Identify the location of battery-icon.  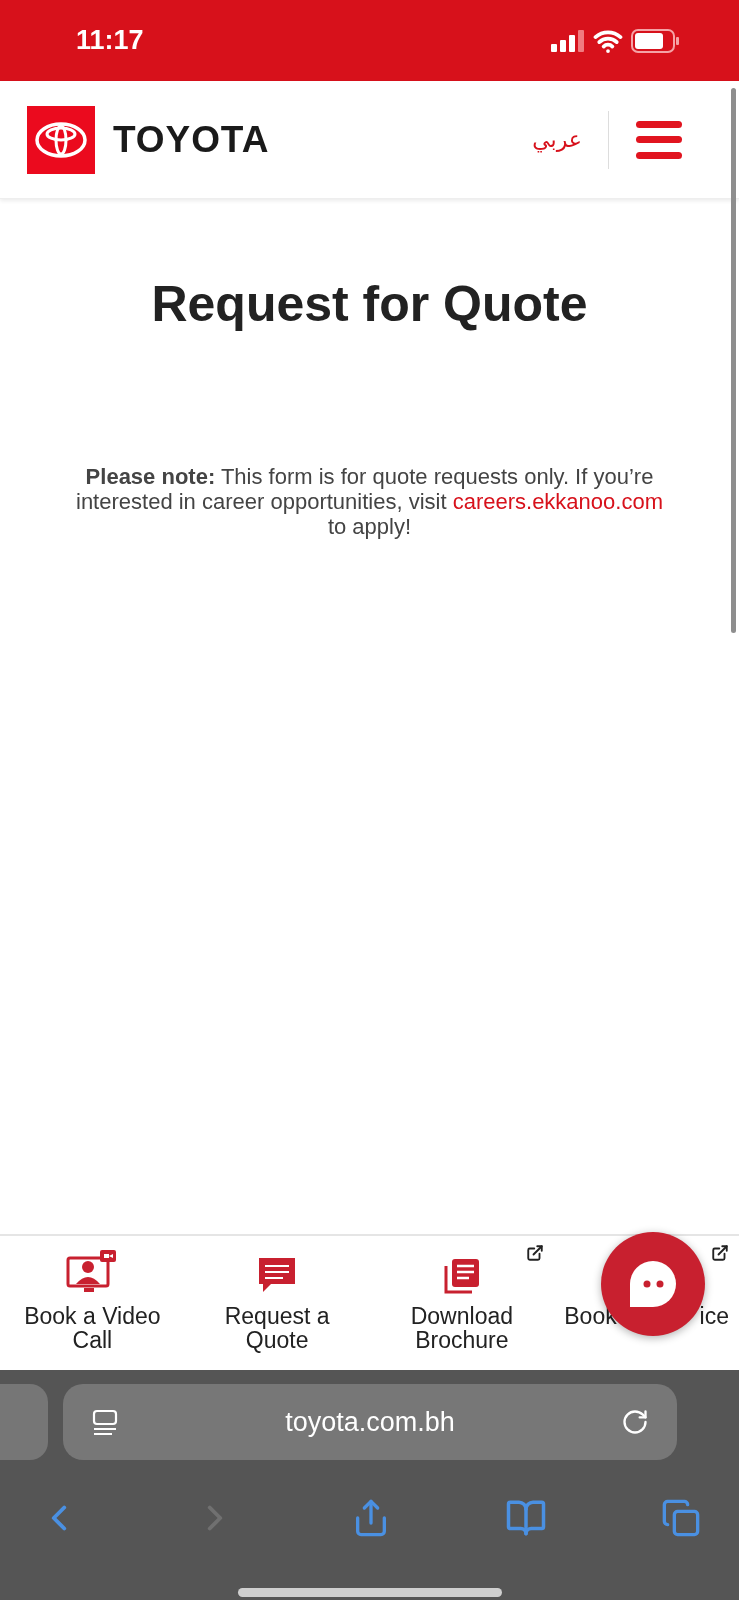
(655, 40).